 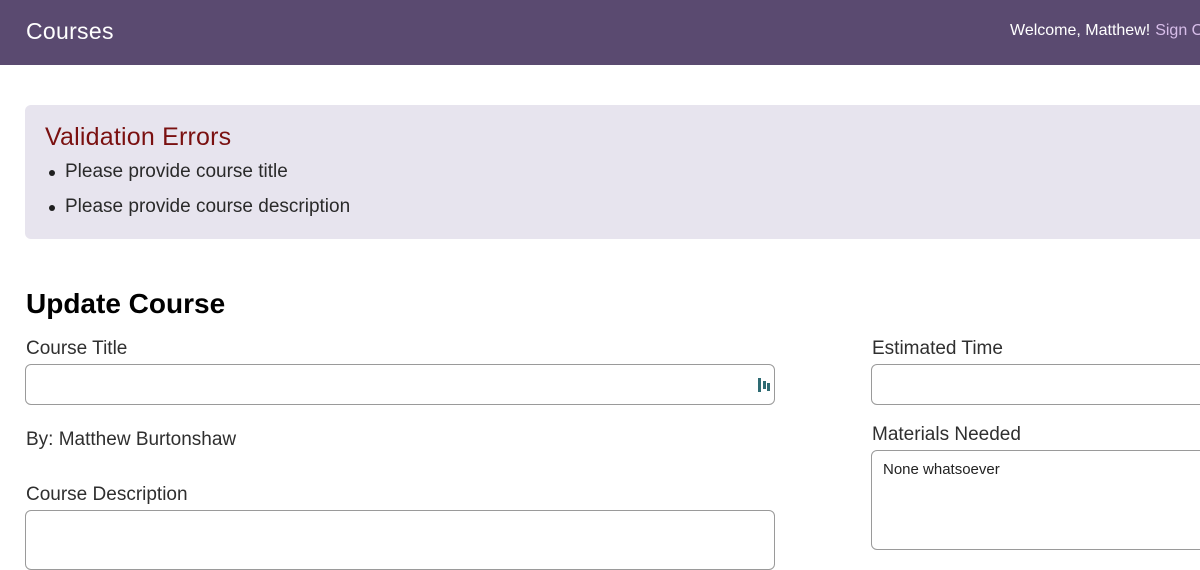 What do you see at coordinates (937, 348) in the screenshot?
I see `estimated-time-label: Estimated Time` at bounding box center [937, 348].